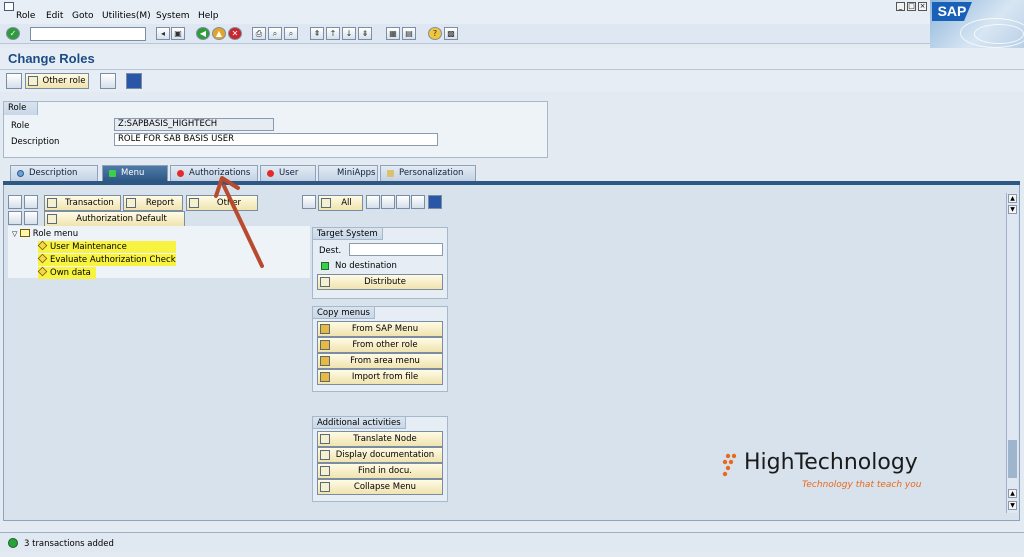 This screenshot has height=557, width=1024. I want to click on transaction-cube-icon, so click(42, 258).